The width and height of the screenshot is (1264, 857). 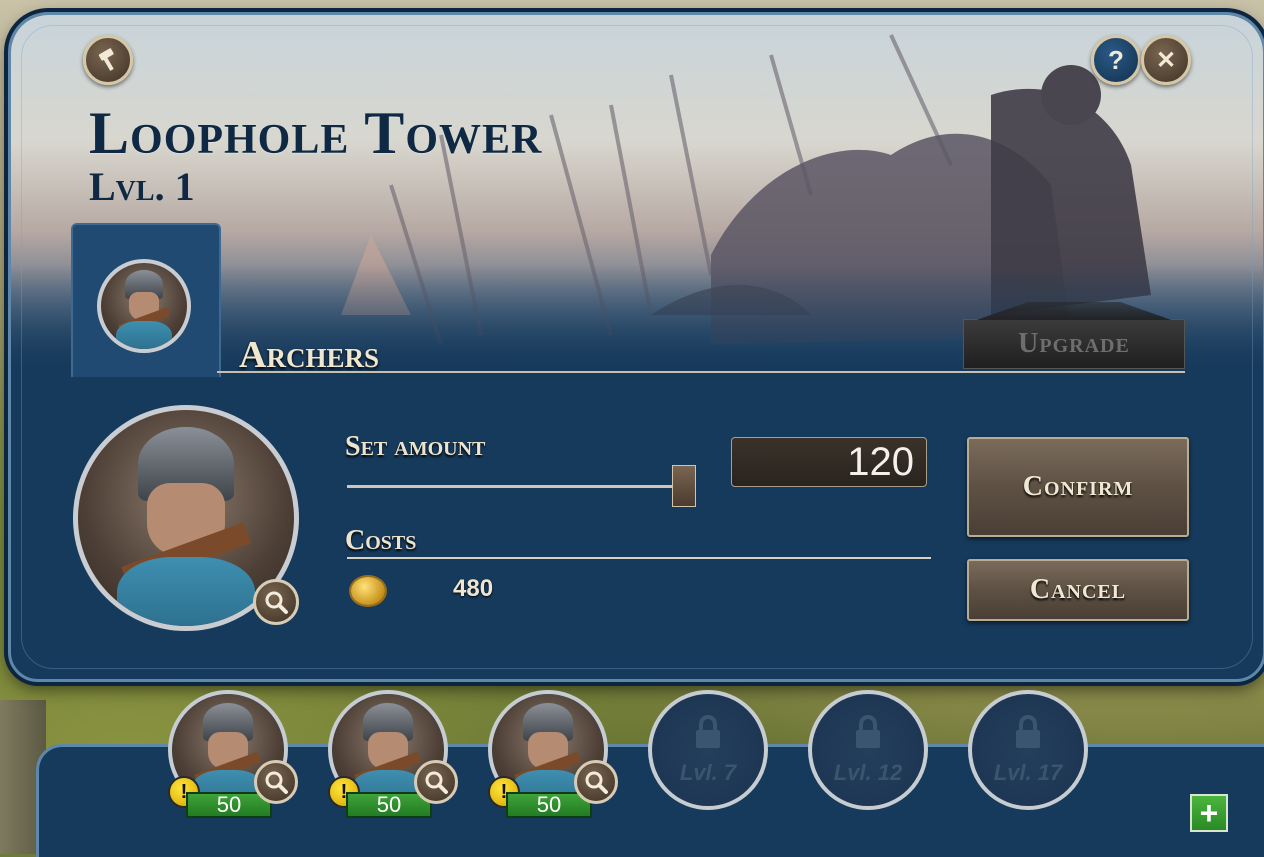 I want to click on build-menu-button, so click(x=108, y=60).